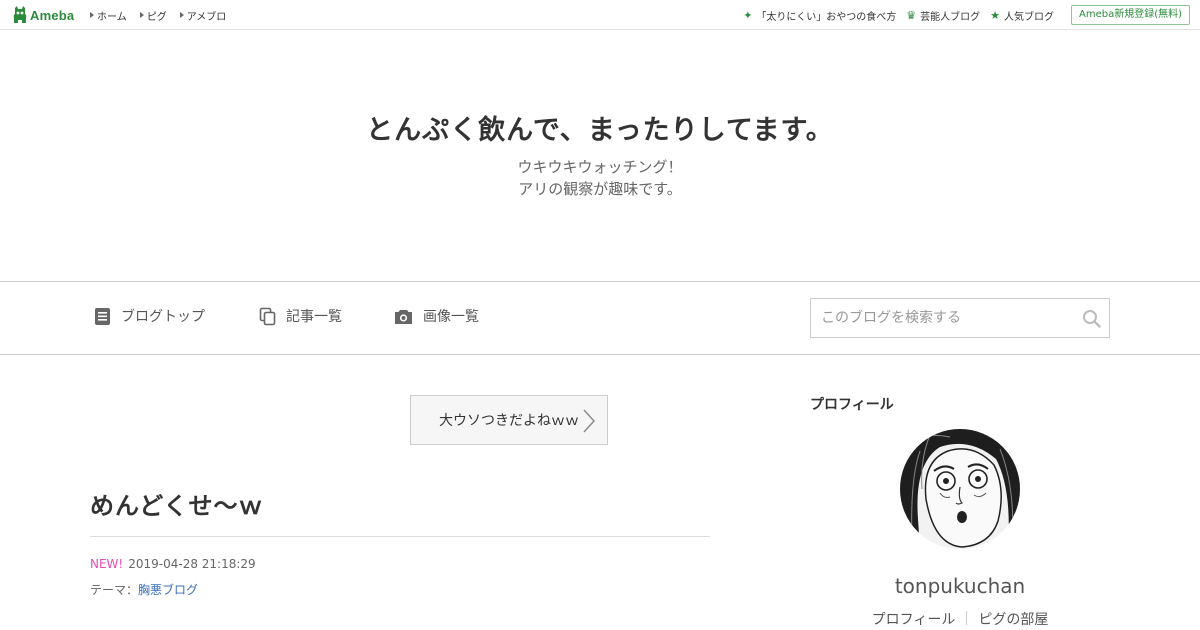 The height and width of the screenshot is (630, 1200). I want to click on prev-entry-label: 大ウソつきだよねｗｗ, so click(509, 421).